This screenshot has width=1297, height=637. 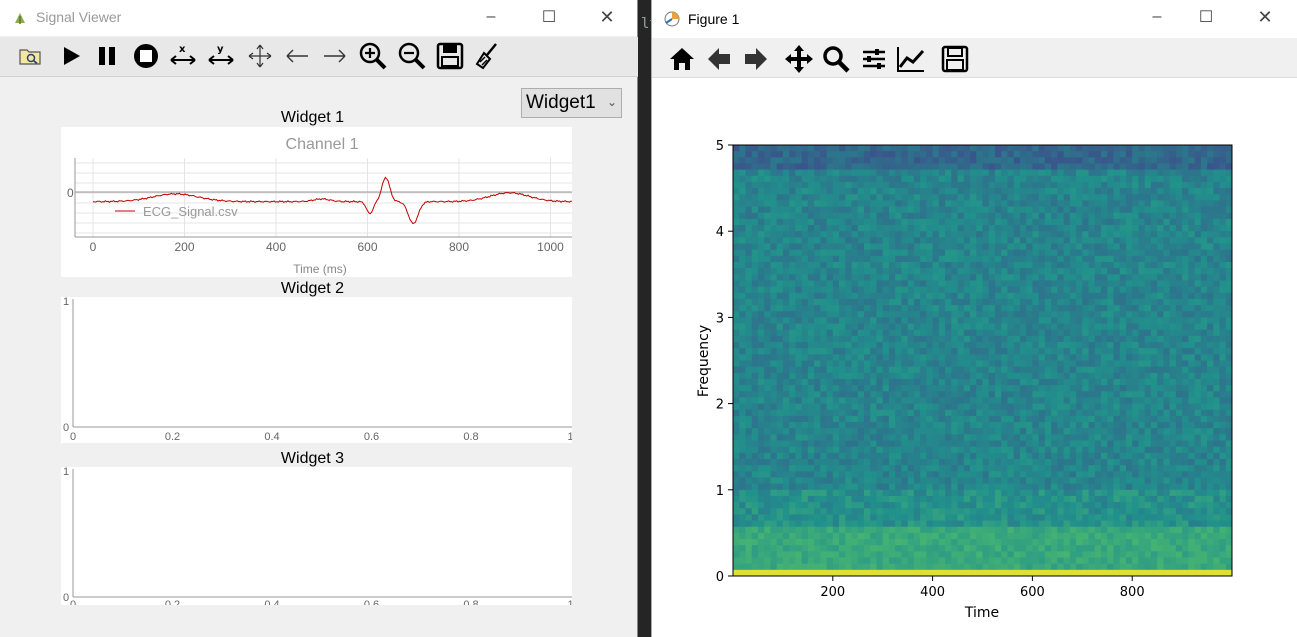 What do you see at coordinates (319, 57) in the screenshot?
I see `toolbar: x y` at bounding box center [319, 57].